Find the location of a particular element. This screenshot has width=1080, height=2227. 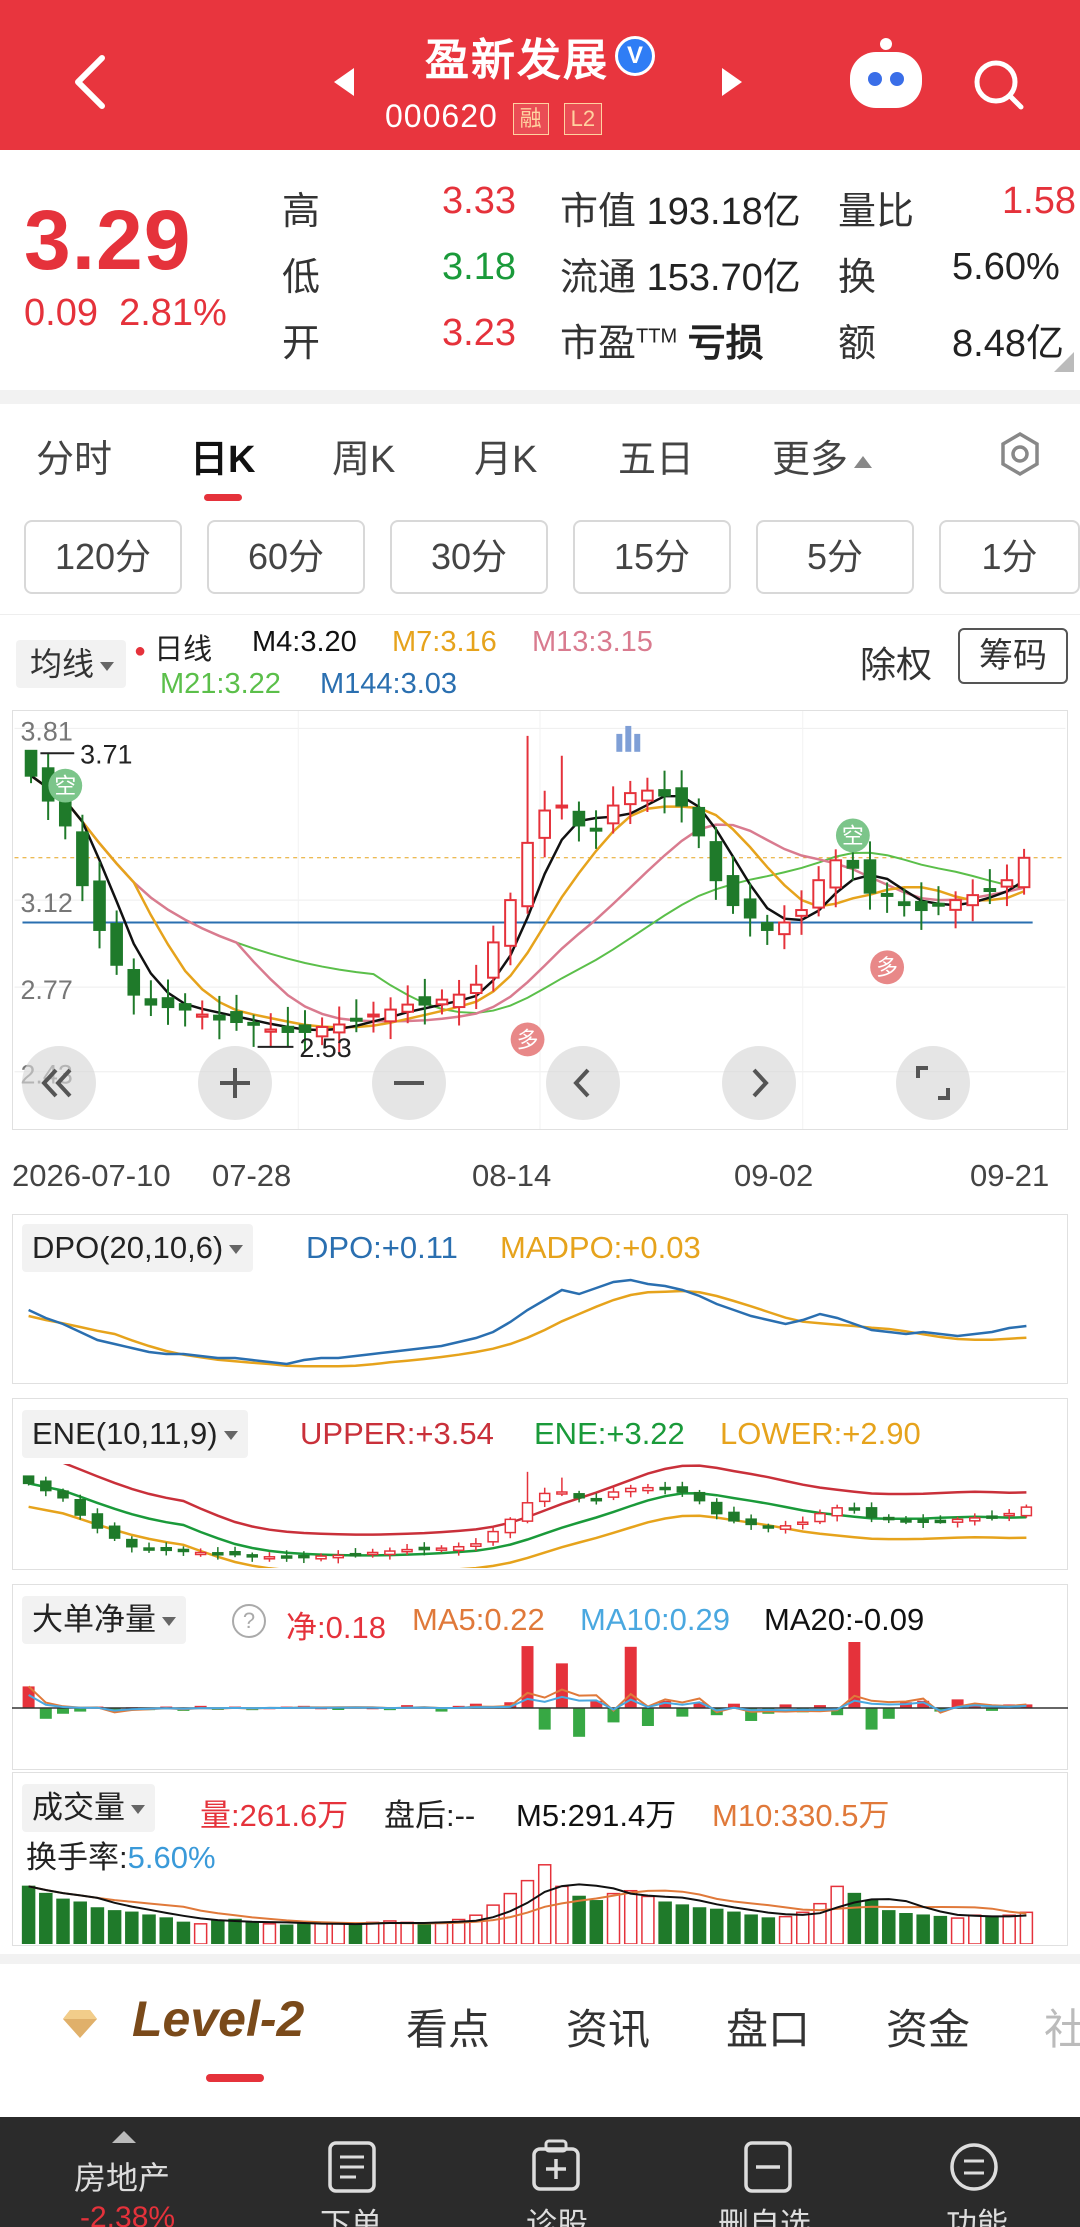

chevron-left-icon is located at coordinates (581, 1083).